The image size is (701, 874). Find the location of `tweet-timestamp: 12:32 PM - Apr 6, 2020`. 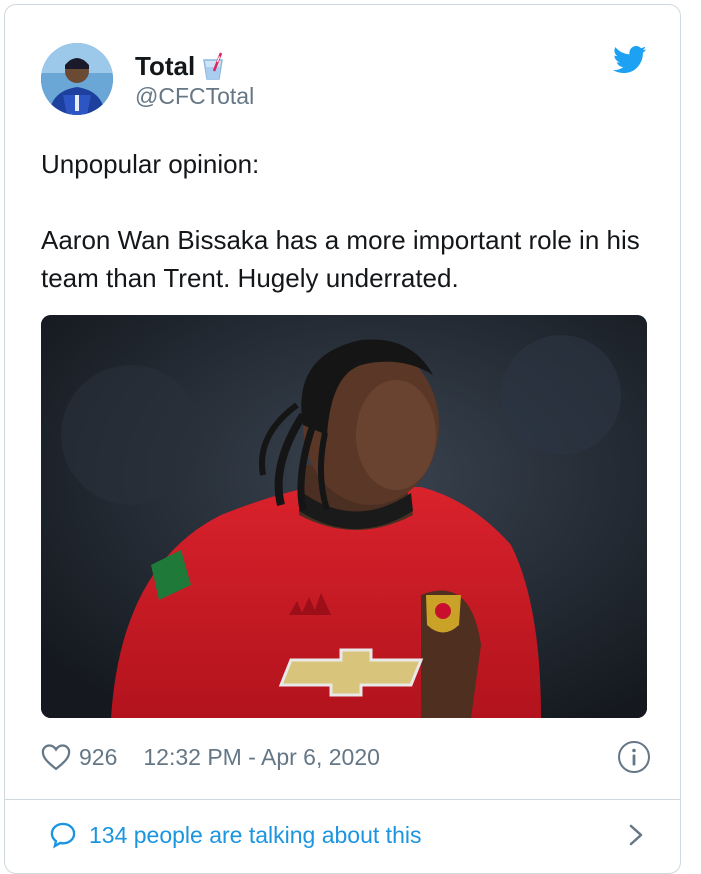

tweet-timestamp: 12:32 PM - Apr 6, 2020 is located at coordinates (261, 757).